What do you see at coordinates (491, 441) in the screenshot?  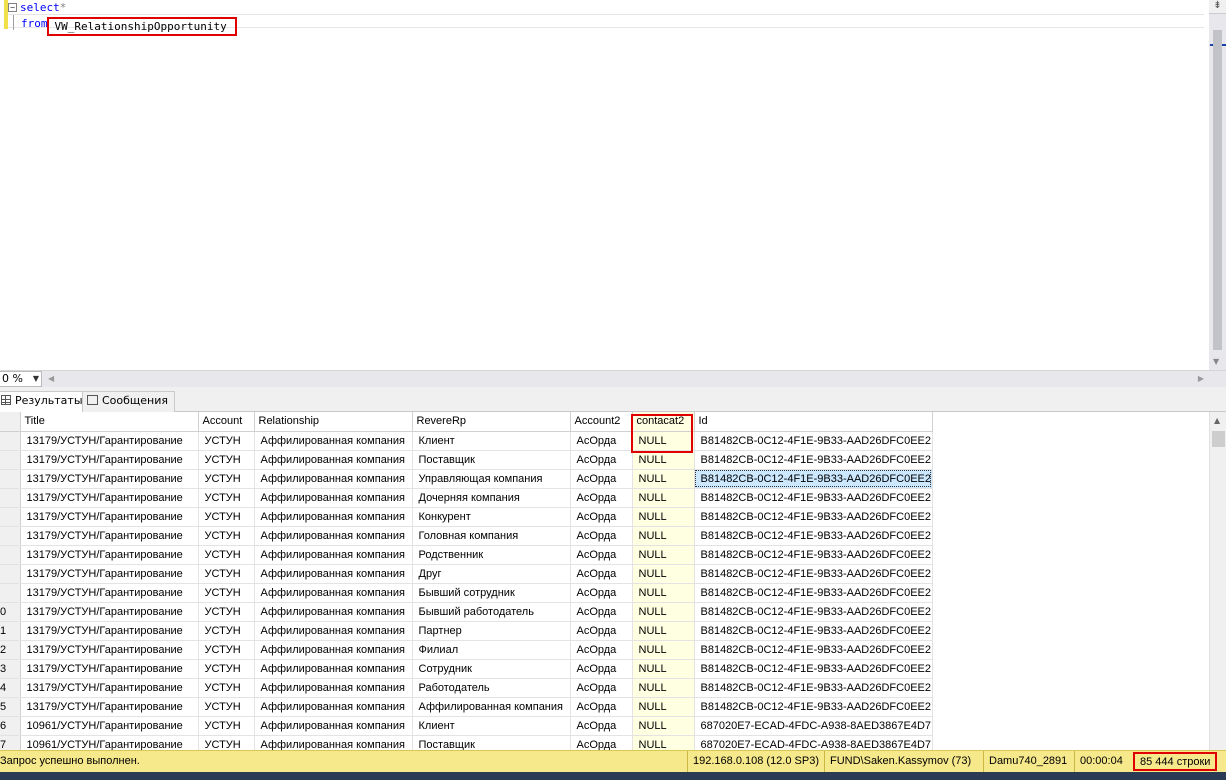 I see `cell-reverse: Клиент` at bounding box center [491, 441].